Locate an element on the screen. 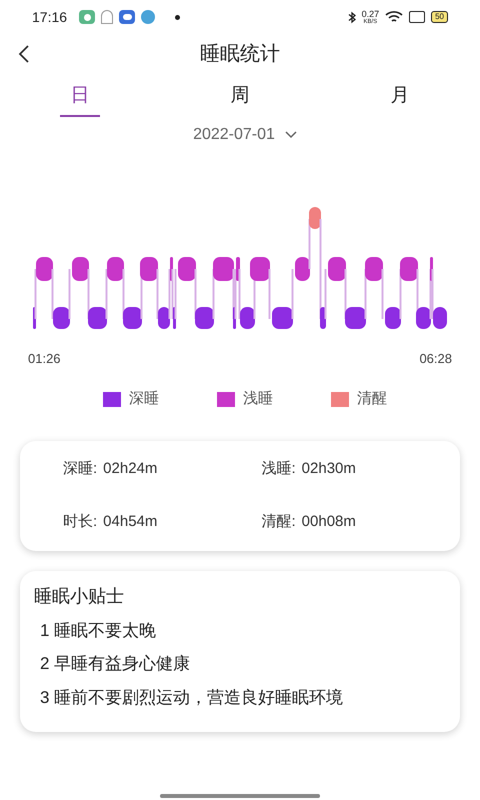  tip-text: 1 睡眠不要太晚 is located at coordinates (98, 631).